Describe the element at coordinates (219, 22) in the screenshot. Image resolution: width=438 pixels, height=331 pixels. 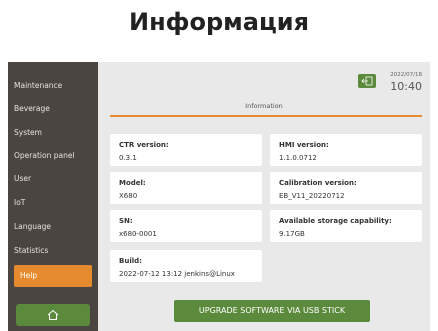
I see `page-title: Информация` at that location.